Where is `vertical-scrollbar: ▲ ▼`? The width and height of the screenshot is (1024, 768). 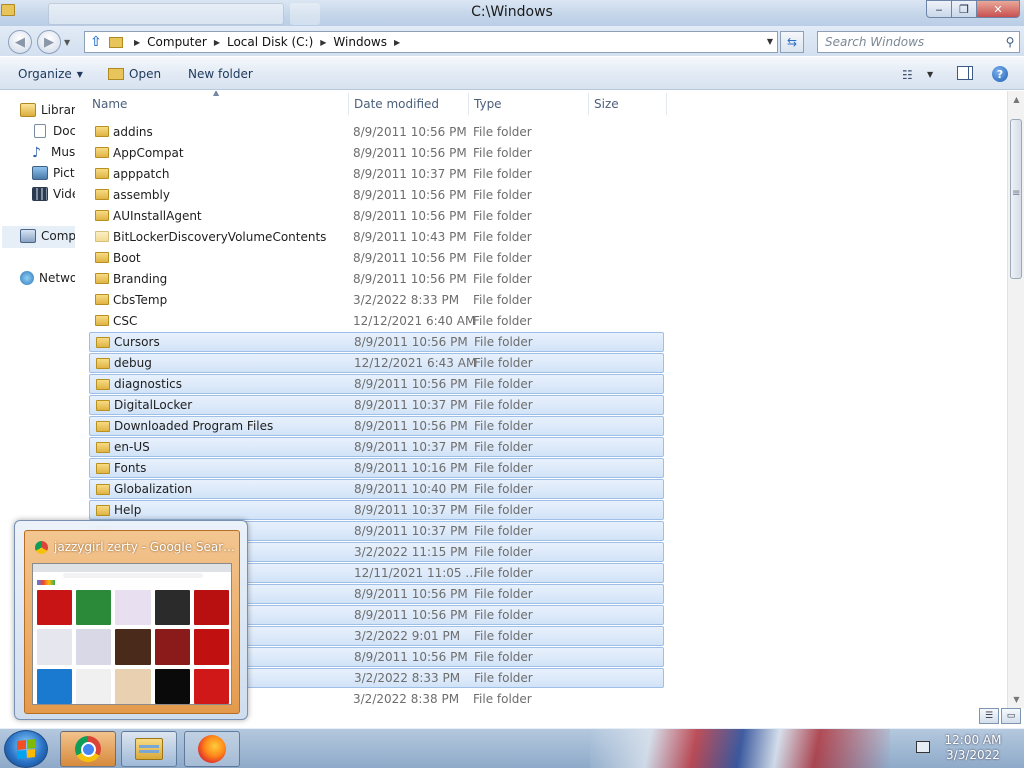 vertical-scrollbar: ▲ ▼ is located at coordinates (1015, 399).